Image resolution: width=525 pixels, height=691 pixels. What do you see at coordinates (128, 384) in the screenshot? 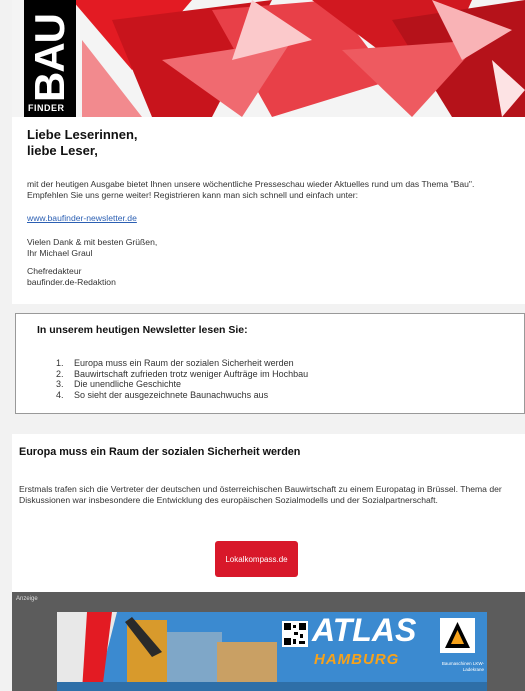
I see `toc-item-text: Die unendliche Geschichte` at bounding box center [128, 384].